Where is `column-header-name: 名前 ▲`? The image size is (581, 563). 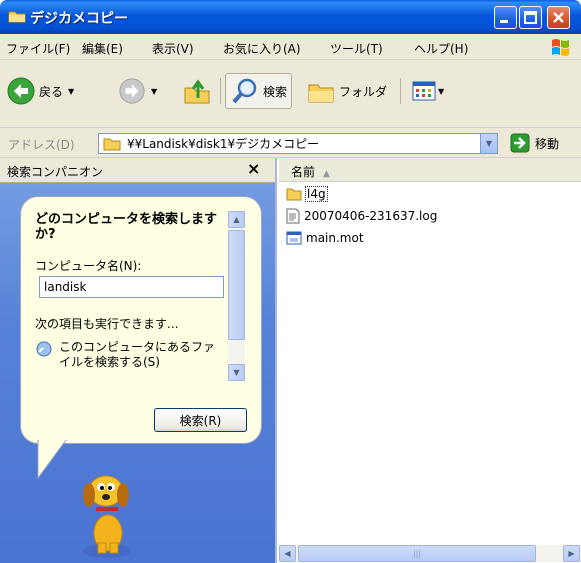 column-header-name: 名前 ▲ is located at coordinates (430, 170).